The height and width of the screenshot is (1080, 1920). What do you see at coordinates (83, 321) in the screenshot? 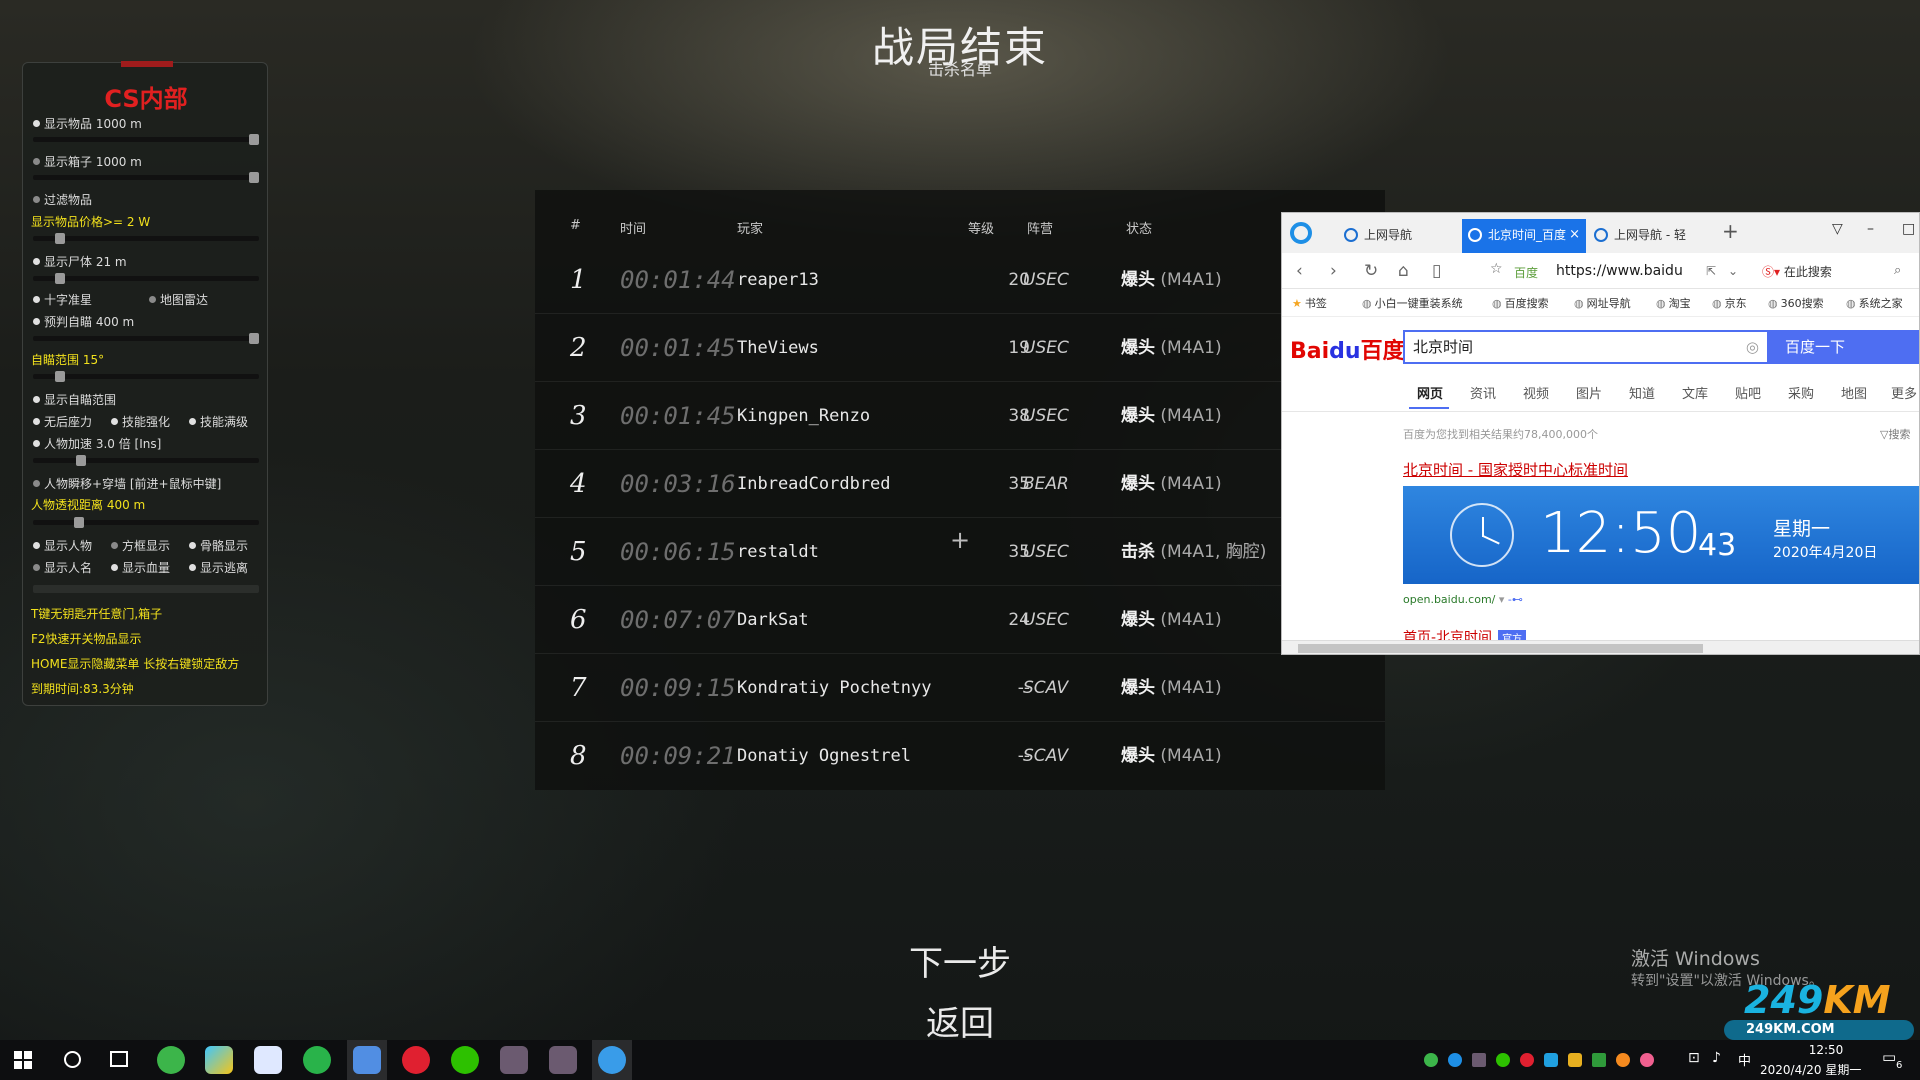
I see `toggle-predict-aim: 预判自瞄 400 m` at bounding box center [83, 321].